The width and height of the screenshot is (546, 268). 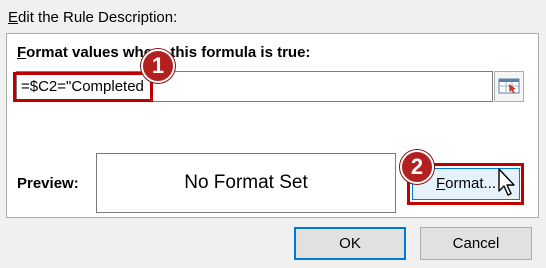 I want to click on section-title: Edit the Rule Description:, so click(x=93, y=17).